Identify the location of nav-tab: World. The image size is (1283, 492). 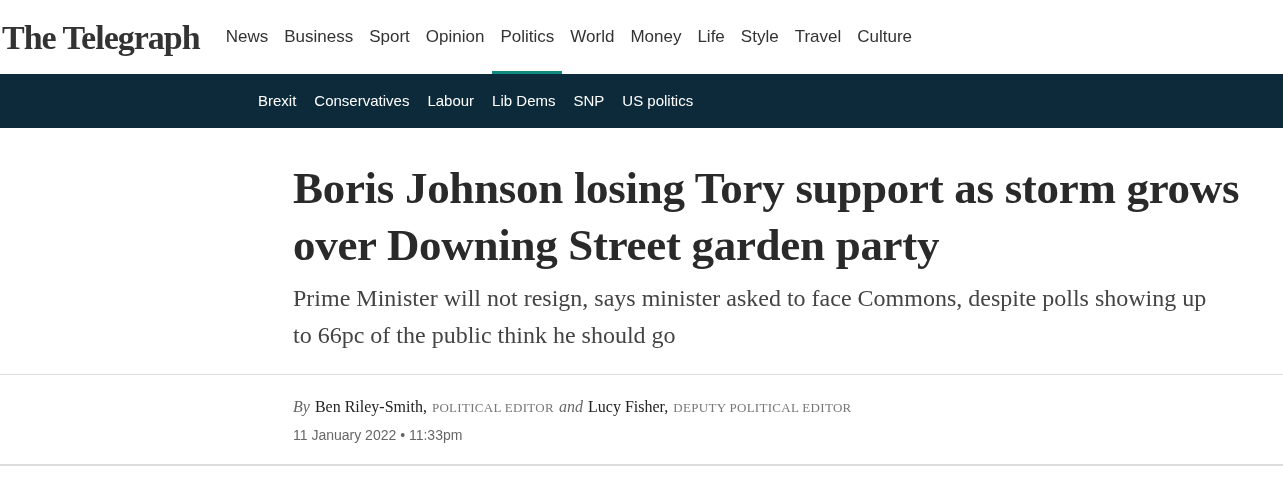
(592, 37).